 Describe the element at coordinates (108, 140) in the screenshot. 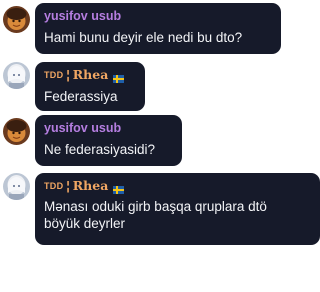

I see `message-bubble: yusifov usub Ne federasiyasidi?` at that location.